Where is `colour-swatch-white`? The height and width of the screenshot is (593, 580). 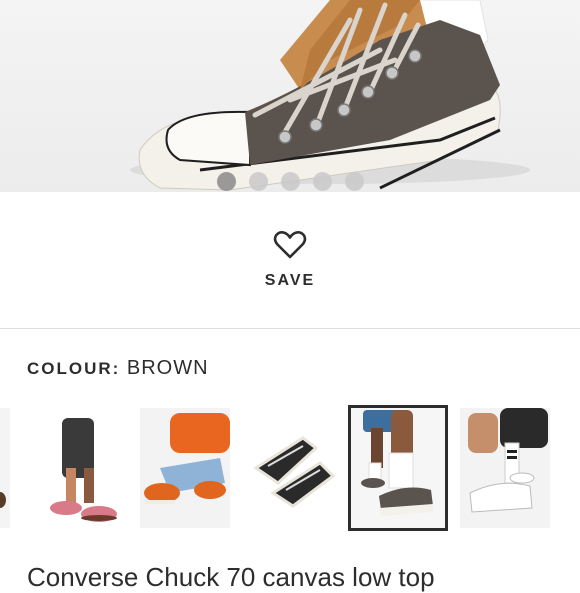 colour-swatch-white is located at coordinates (505, 468).